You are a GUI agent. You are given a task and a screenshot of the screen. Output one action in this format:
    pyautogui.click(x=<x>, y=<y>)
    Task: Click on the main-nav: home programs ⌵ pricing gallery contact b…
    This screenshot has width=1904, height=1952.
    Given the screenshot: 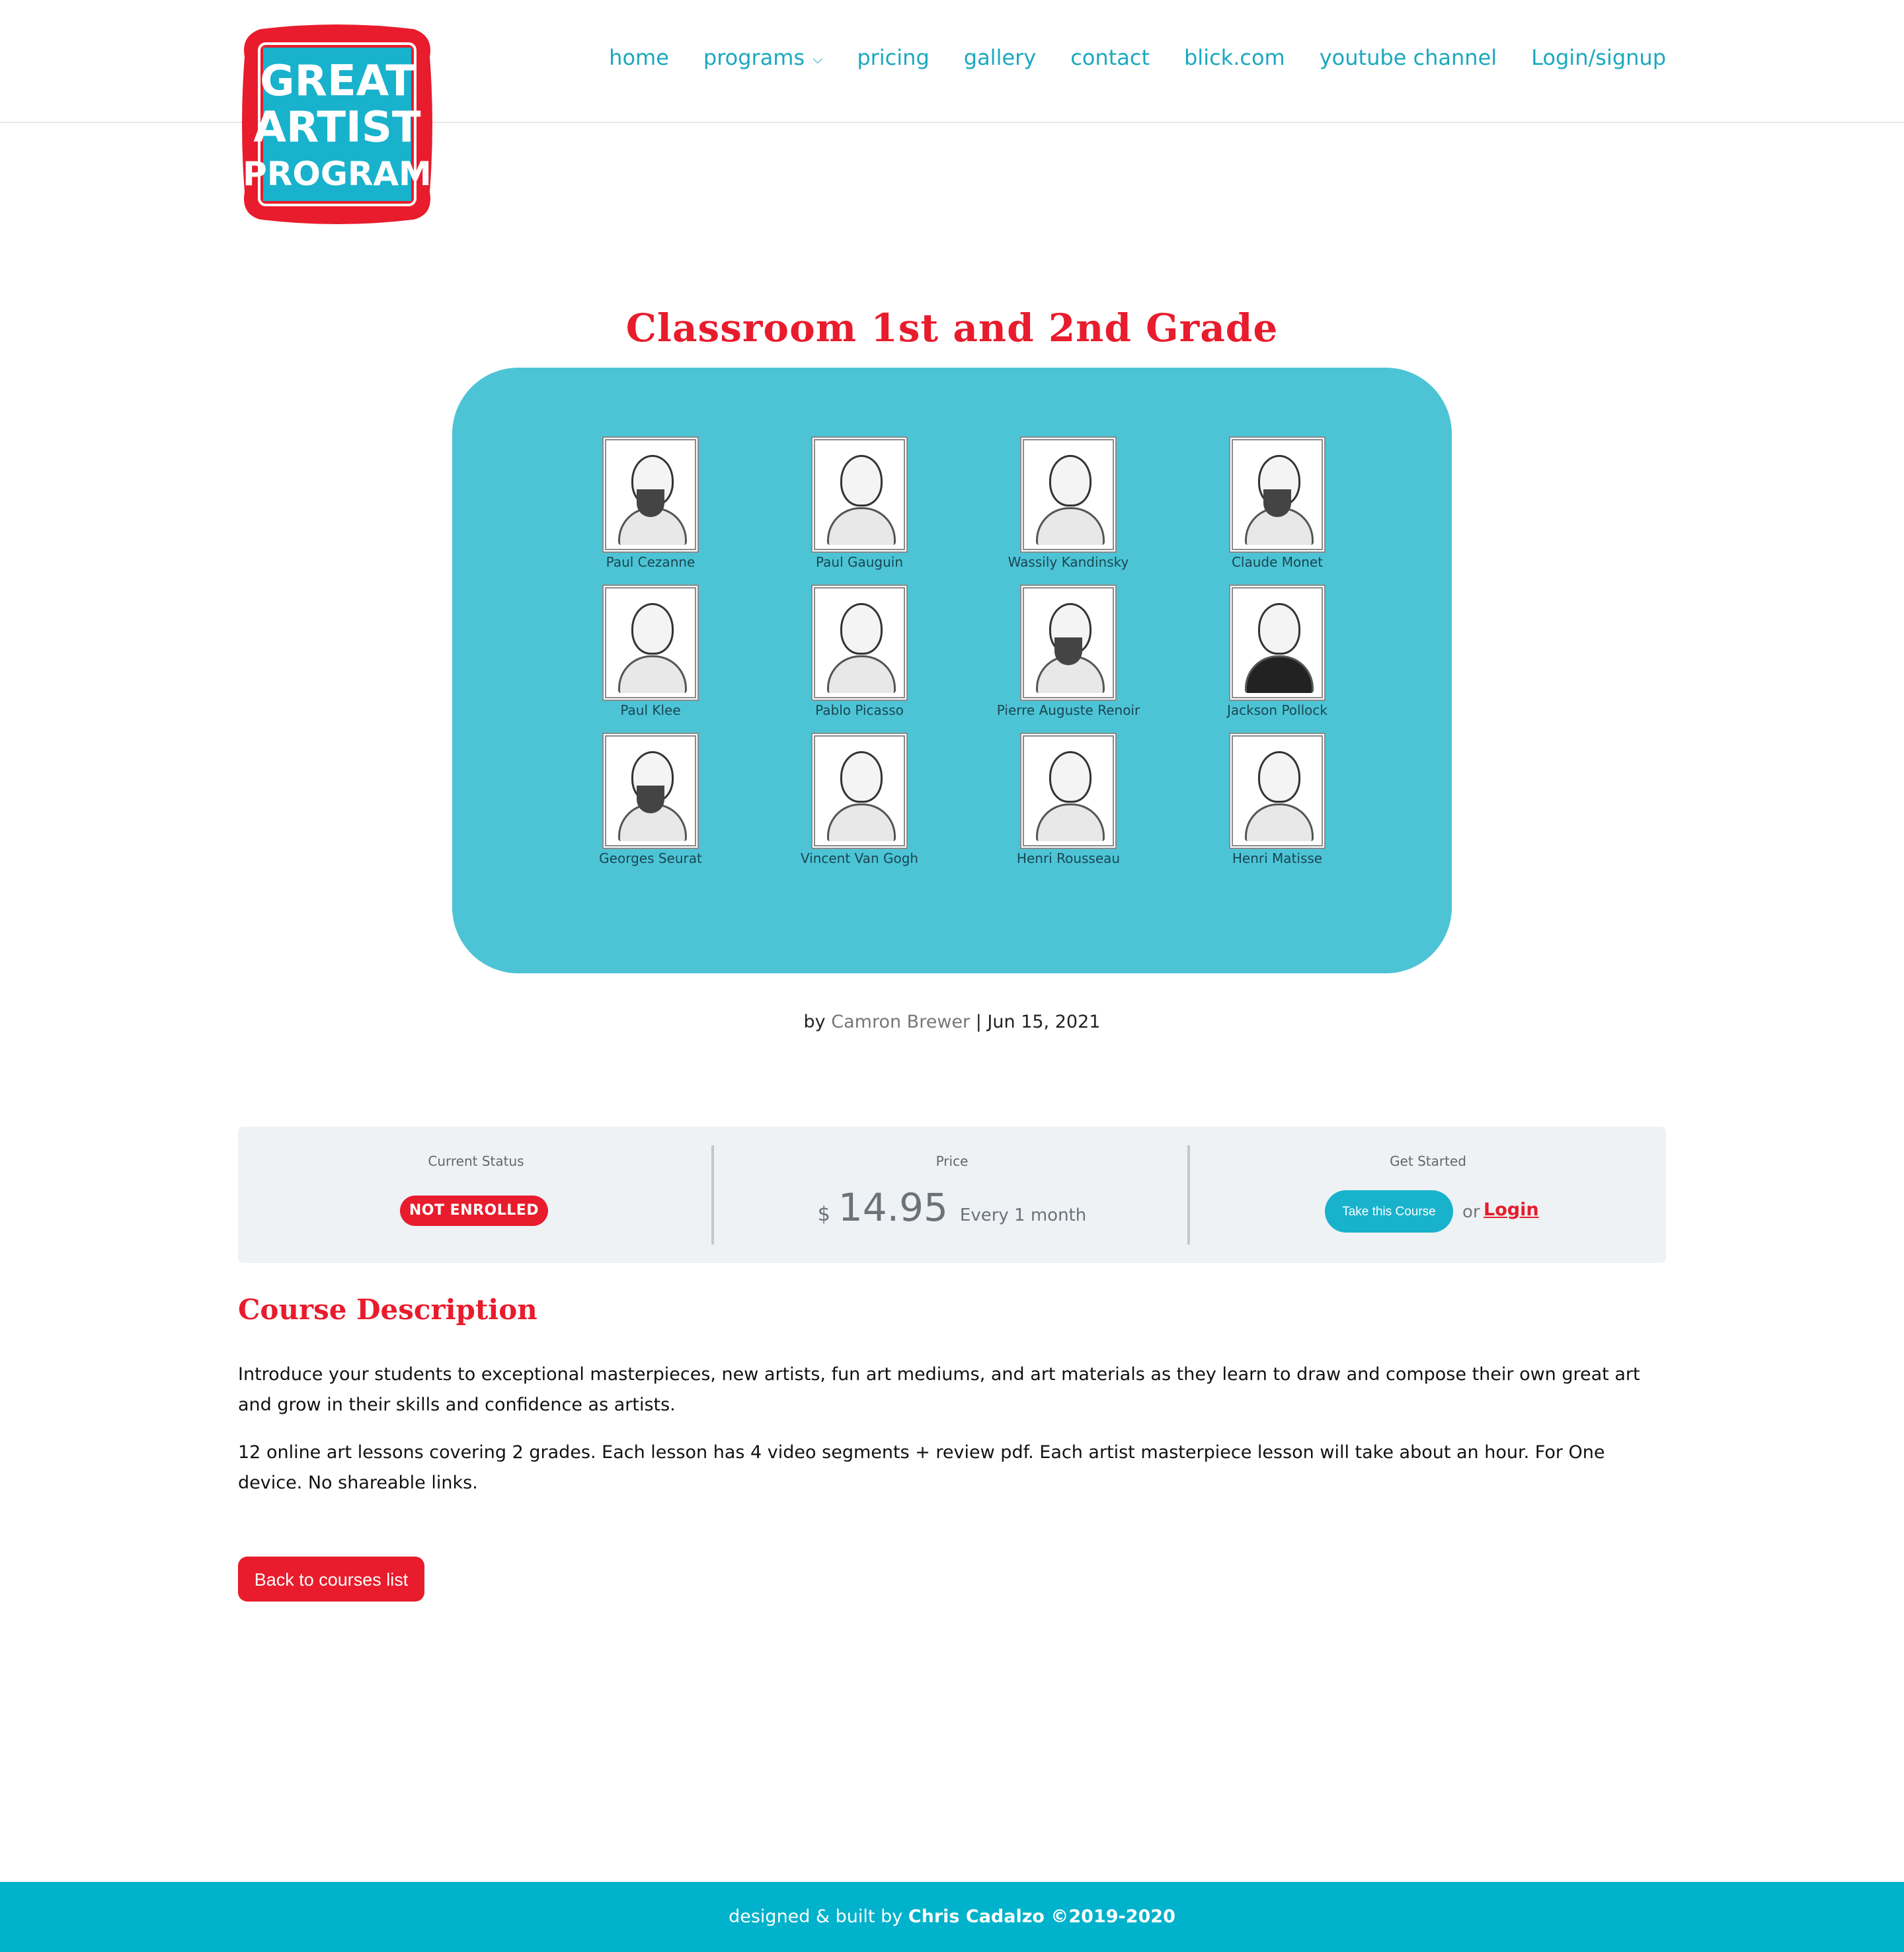 What is the action you would take?
    pyautogui.click(x=1137, y=57)
    